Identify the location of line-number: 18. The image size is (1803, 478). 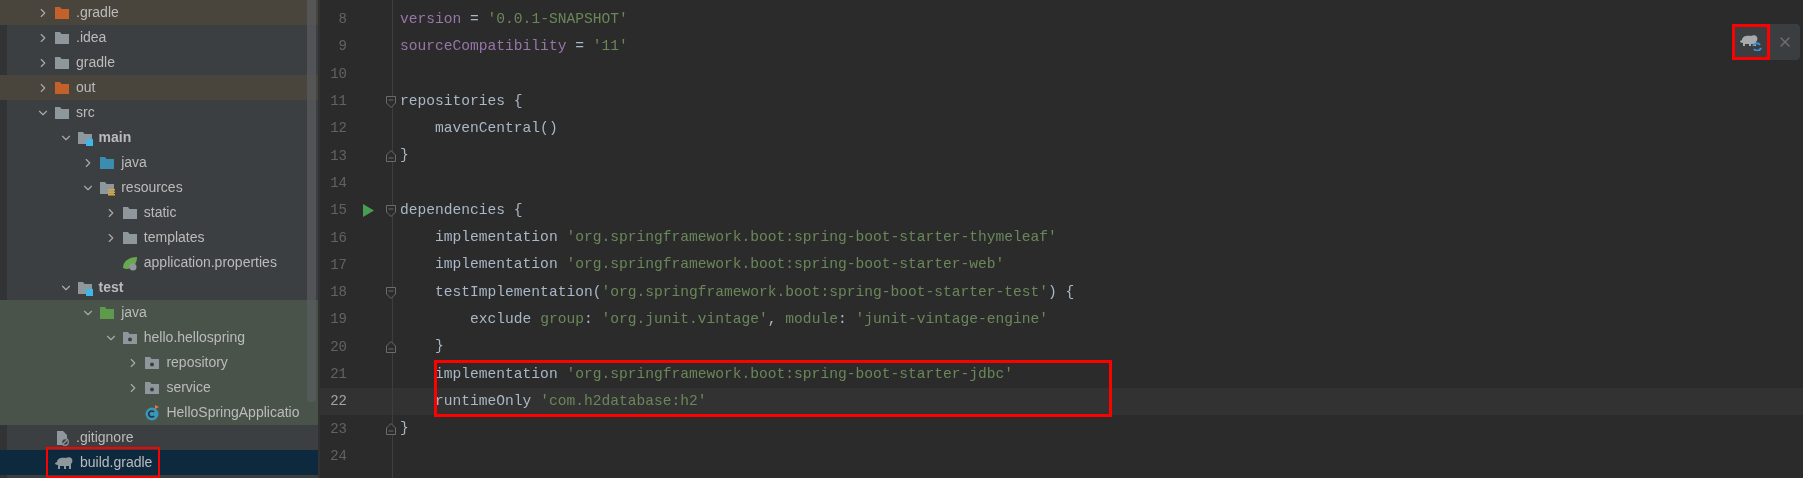
(338, 293).